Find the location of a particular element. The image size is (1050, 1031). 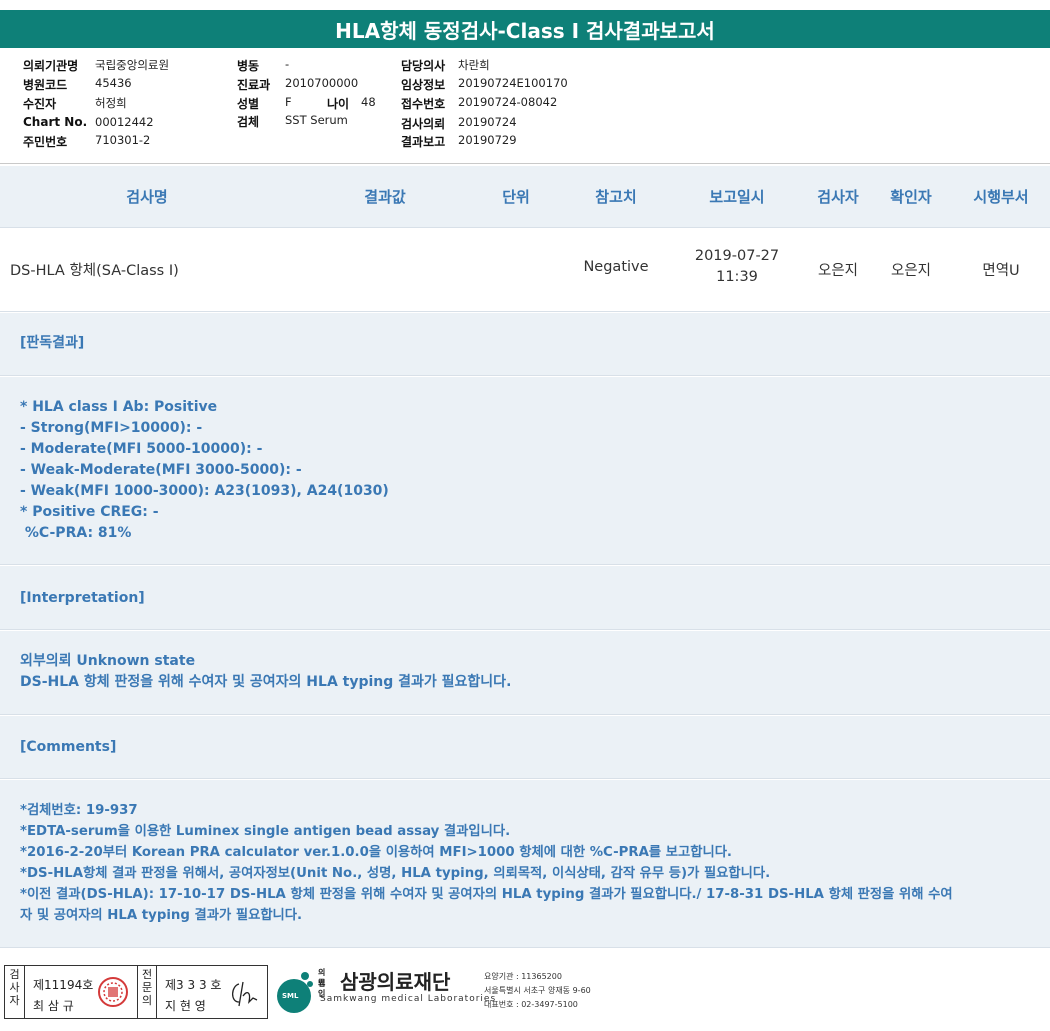

section-title: [판독결과] is located at coordinates (52, 343).